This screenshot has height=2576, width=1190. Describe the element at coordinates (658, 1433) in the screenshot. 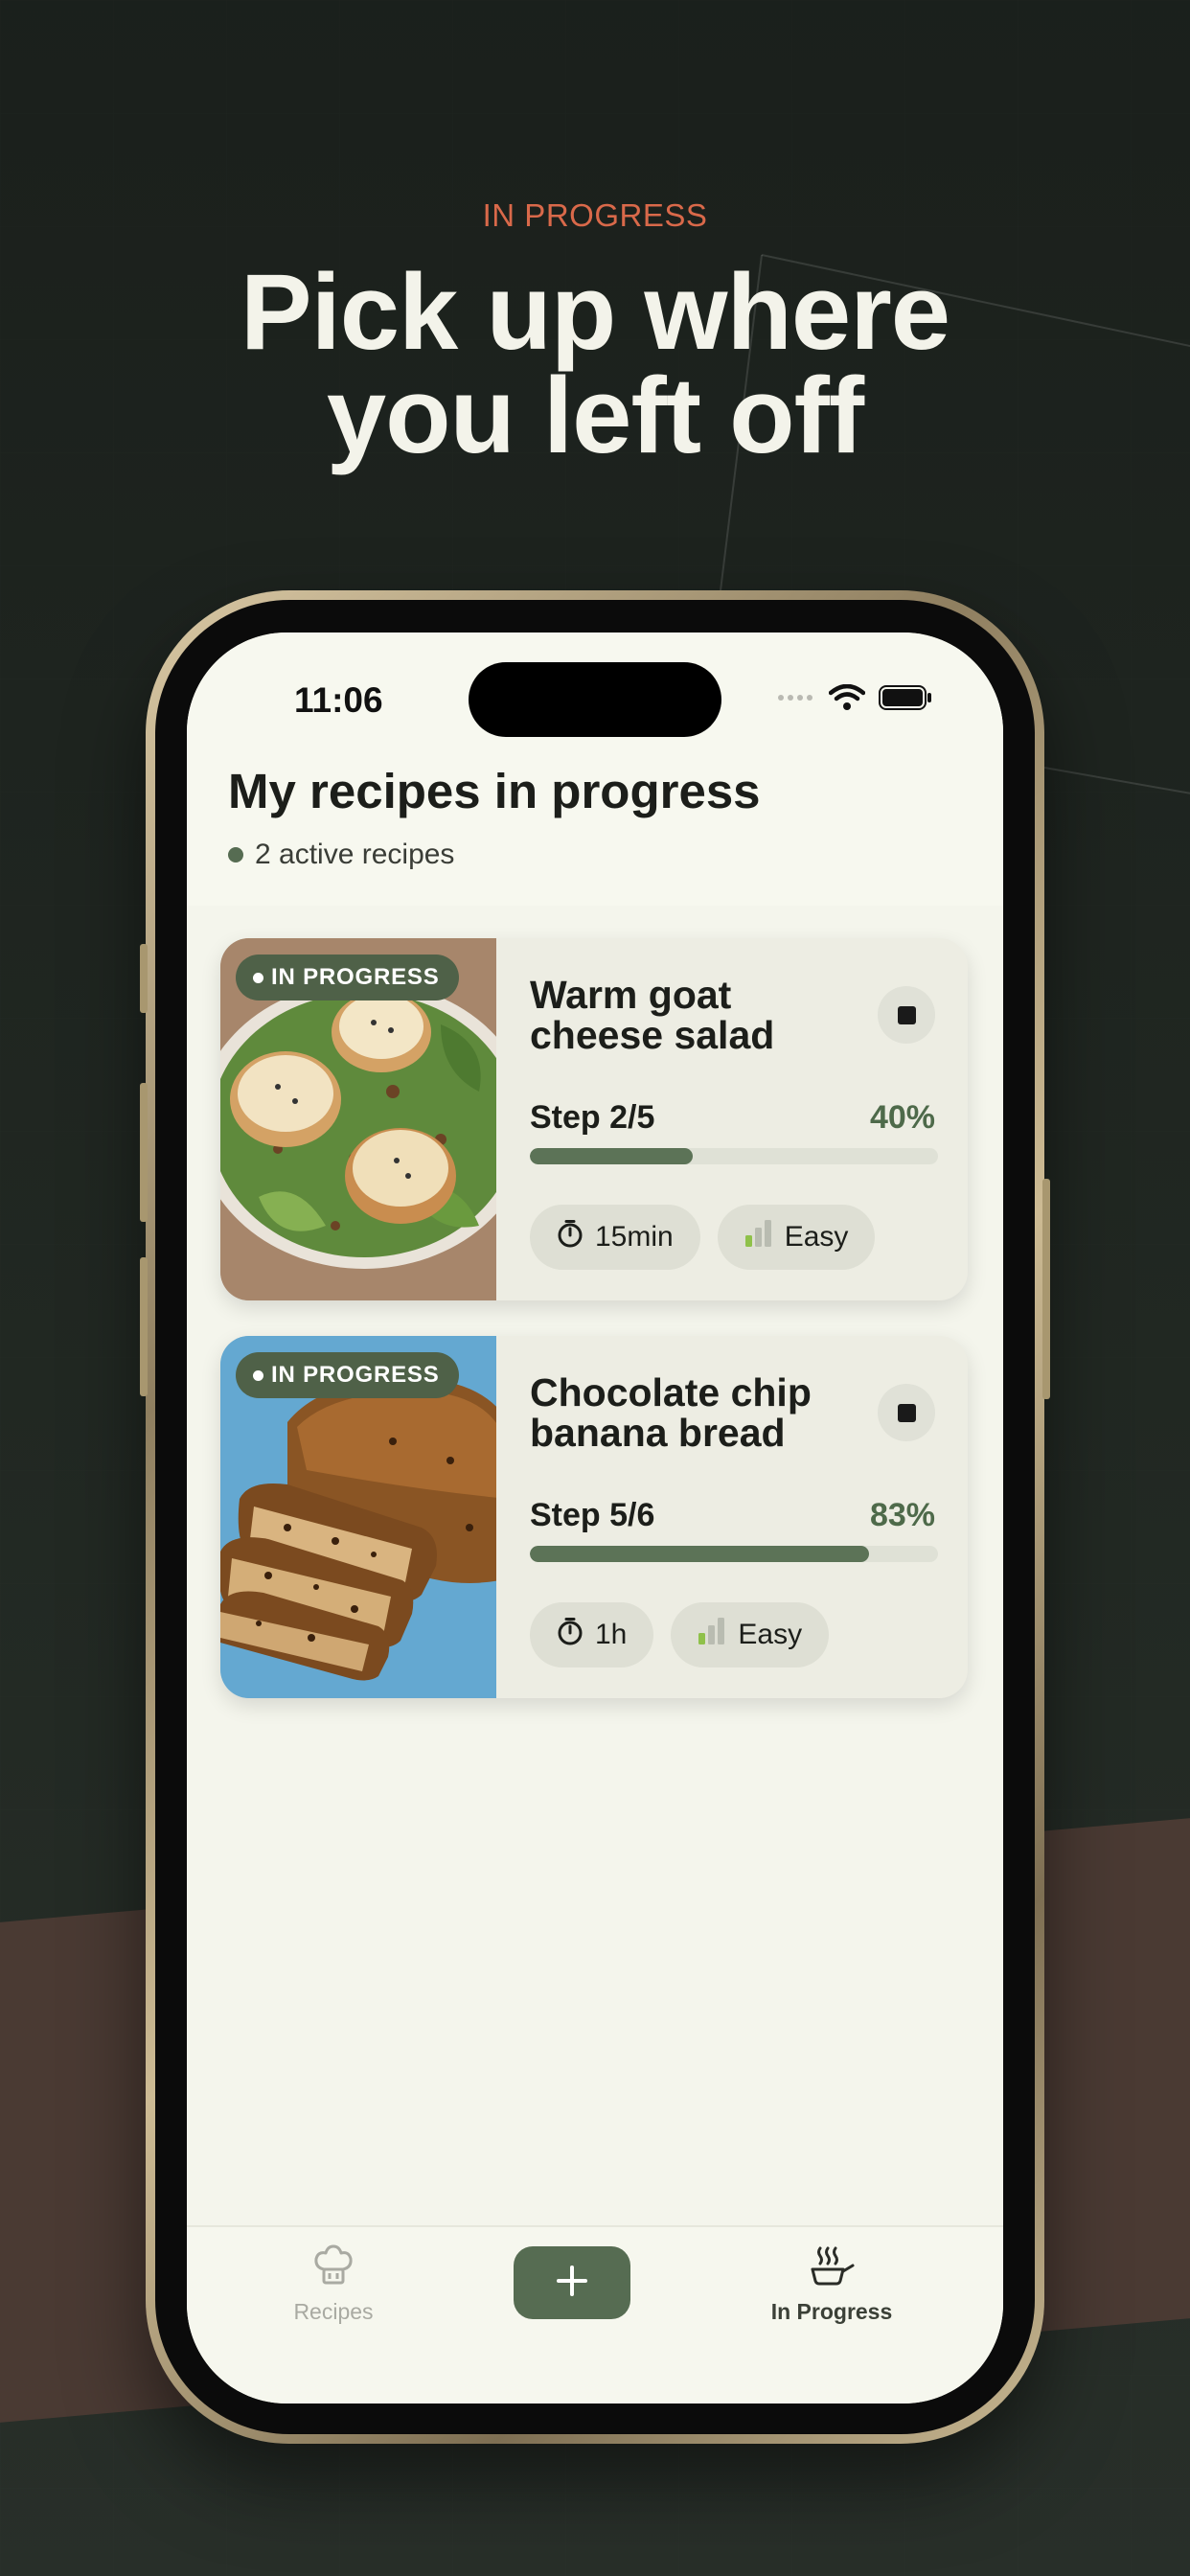

I see `recipe-title-line2: banana bread` at that location.